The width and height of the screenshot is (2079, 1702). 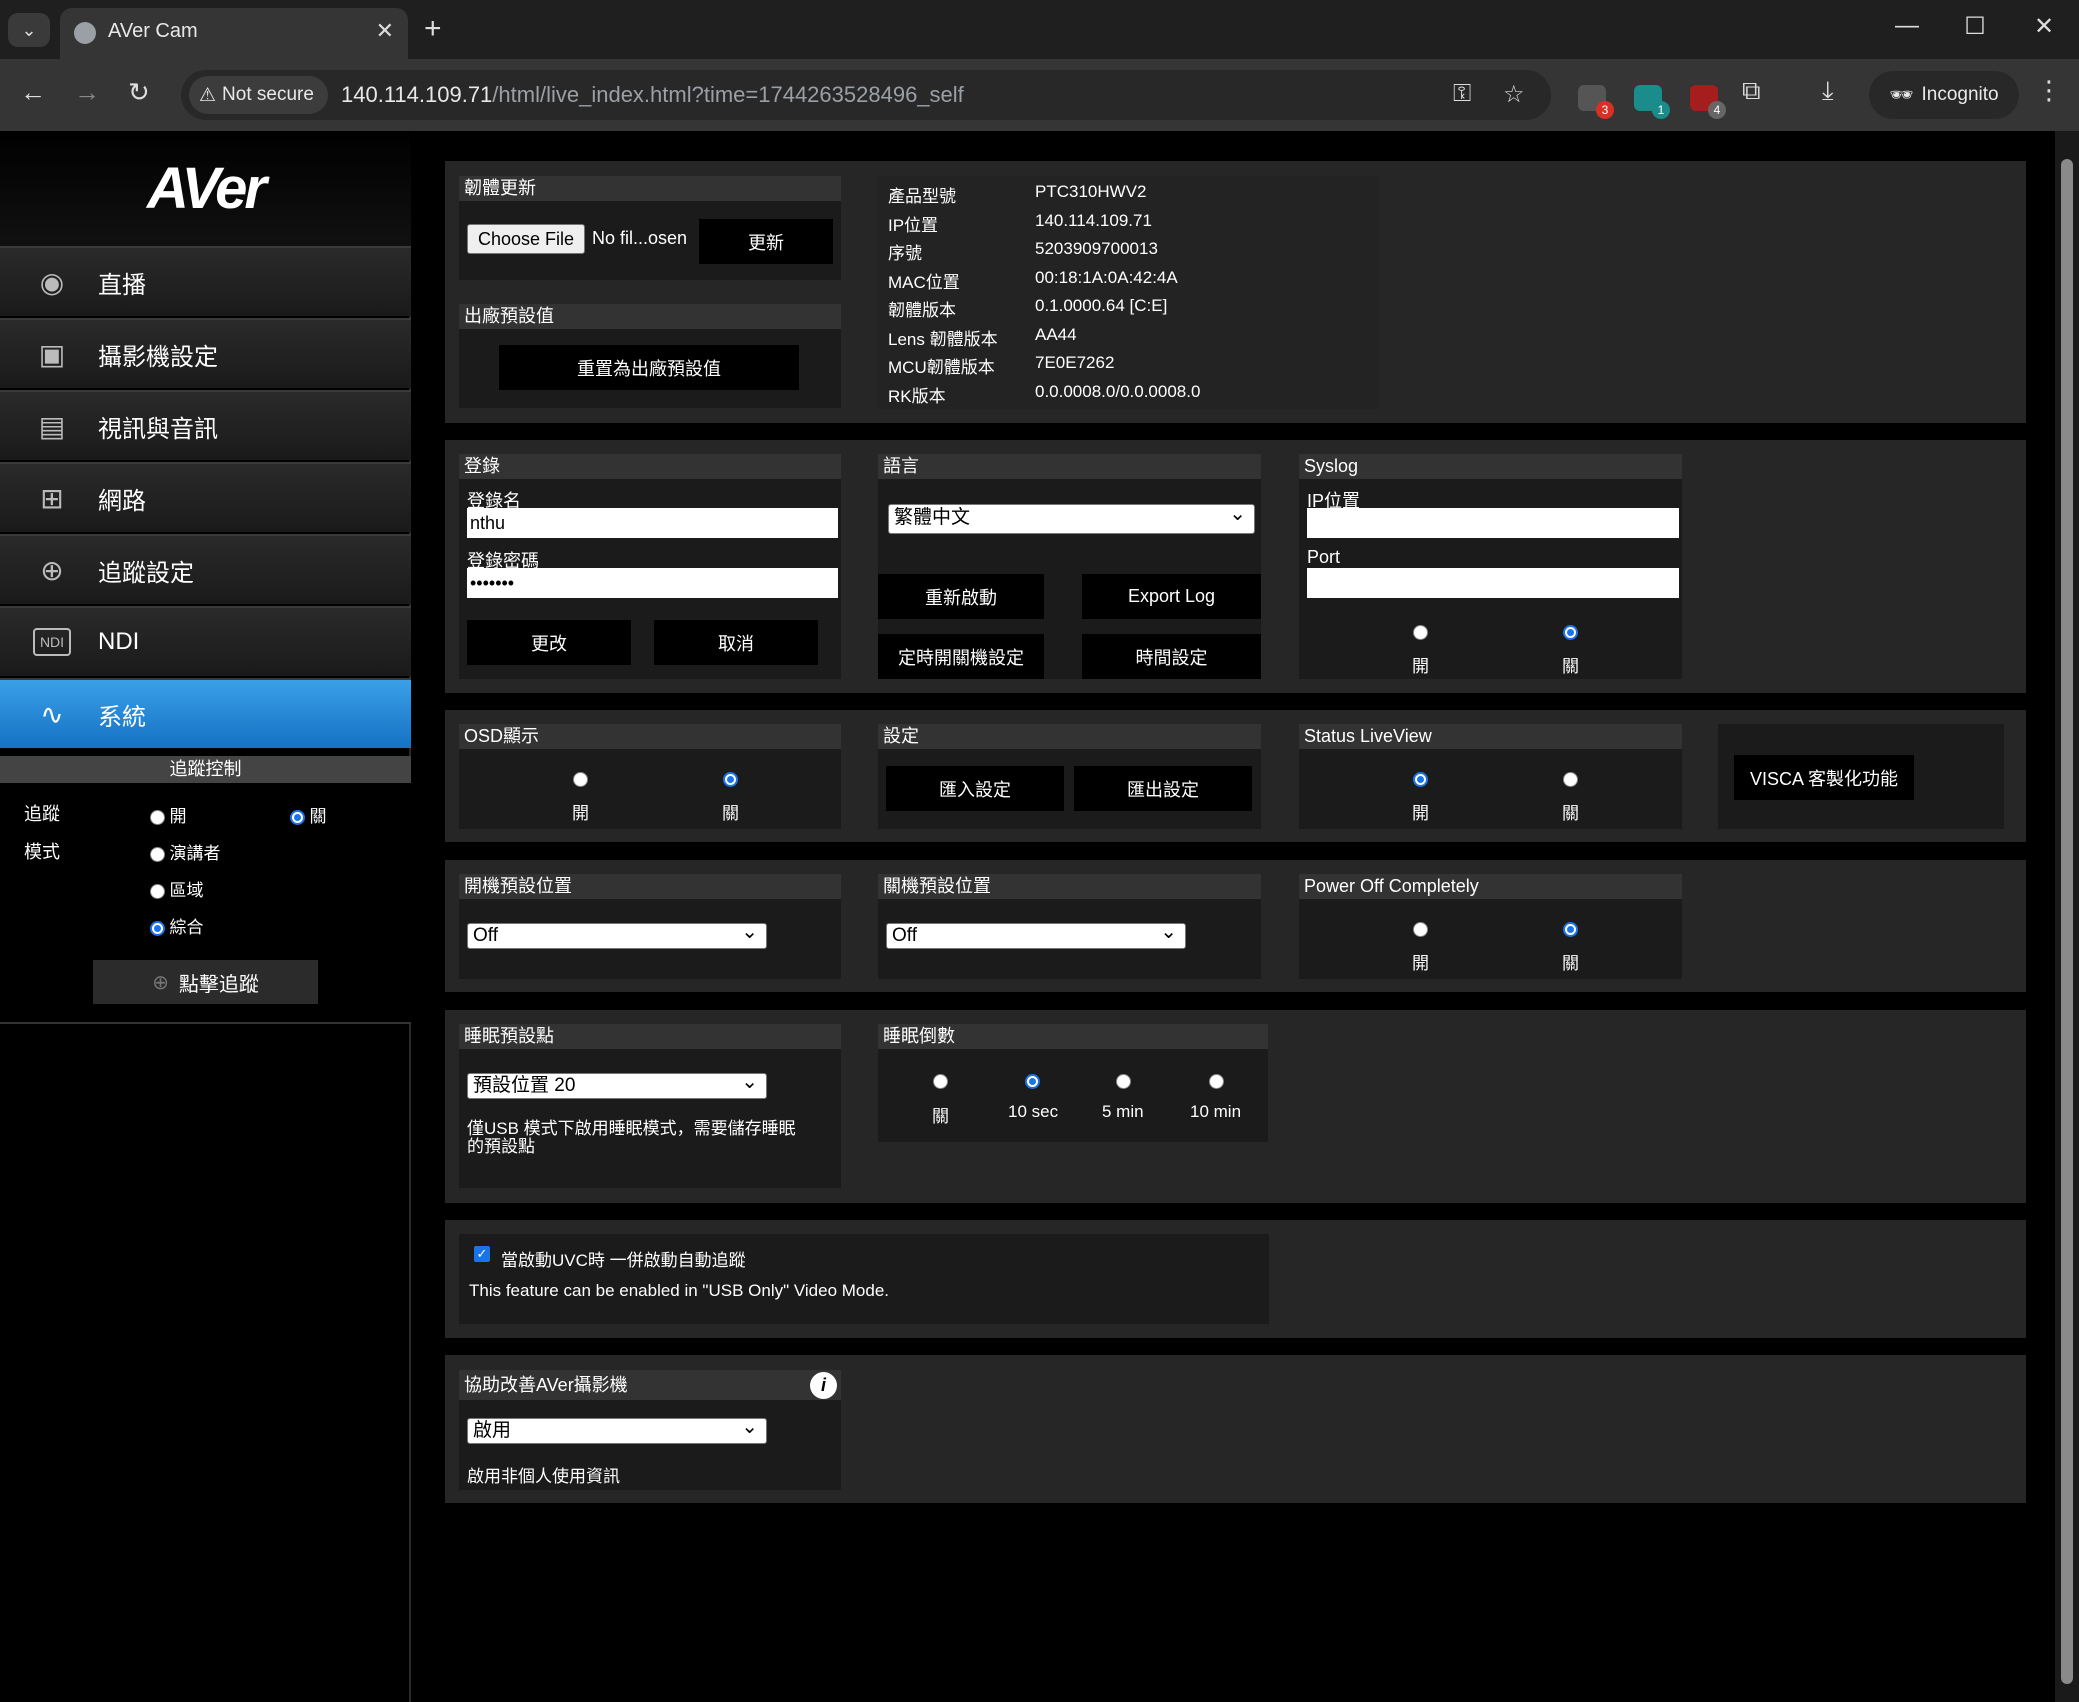 I want to click on syslog-title: Syslog, so click(x=1490, y=466).